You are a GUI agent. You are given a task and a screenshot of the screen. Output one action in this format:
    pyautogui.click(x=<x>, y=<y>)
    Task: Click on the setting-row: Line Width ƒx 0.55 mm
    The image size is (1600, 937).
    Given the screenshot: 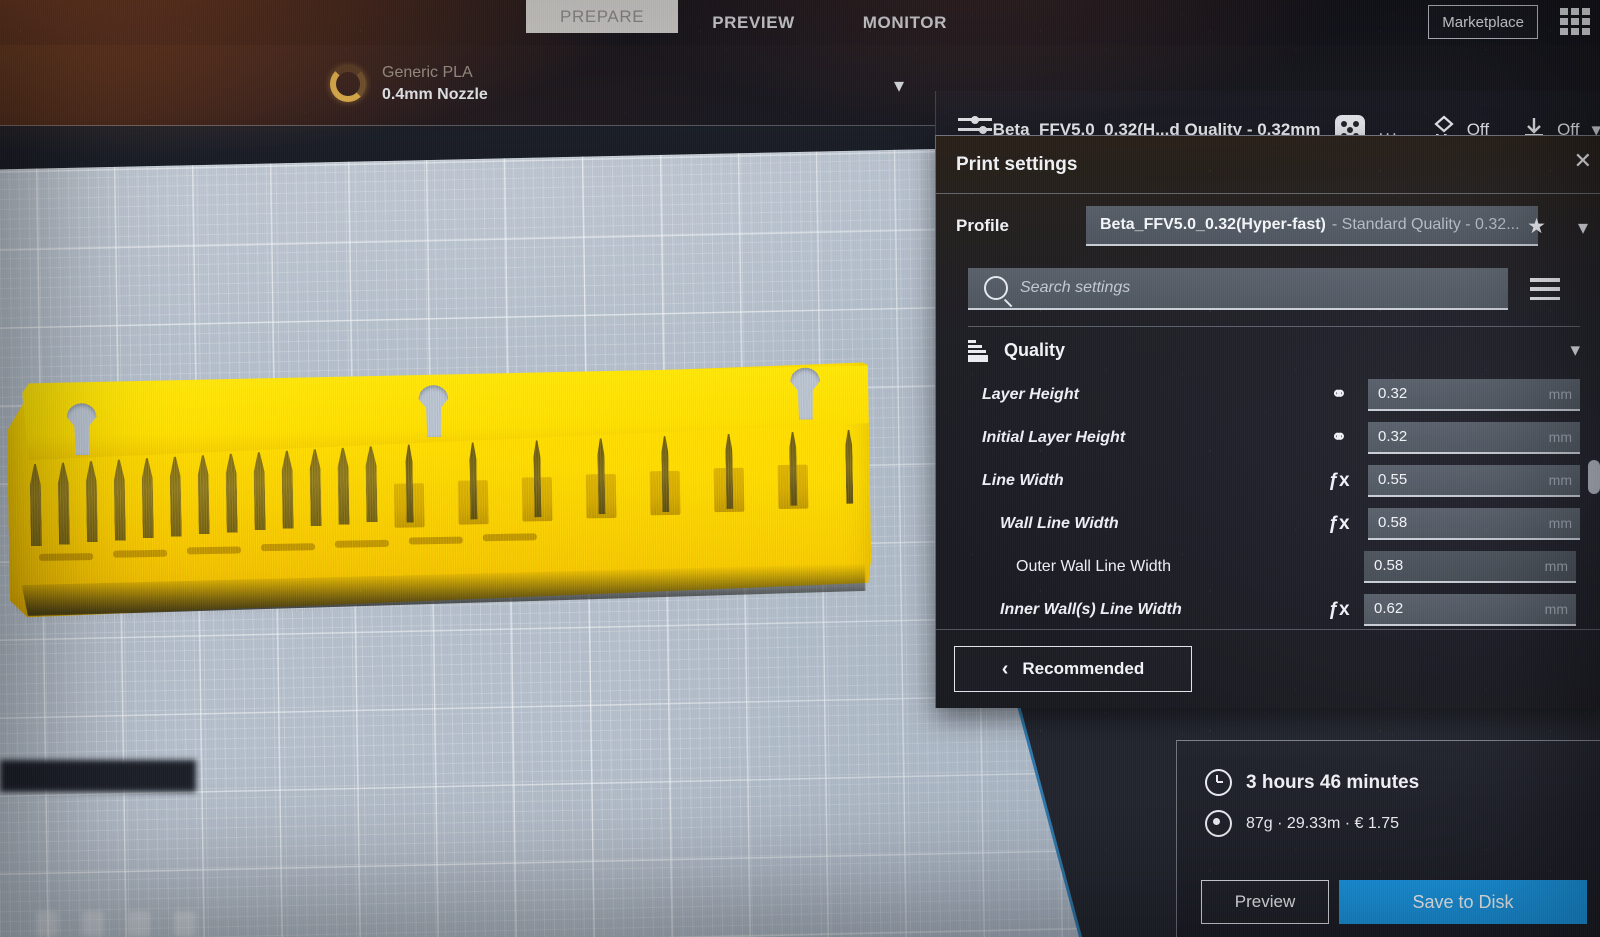 What is the action you would take?
    pyautogui.click(x=1274, y=480)
    